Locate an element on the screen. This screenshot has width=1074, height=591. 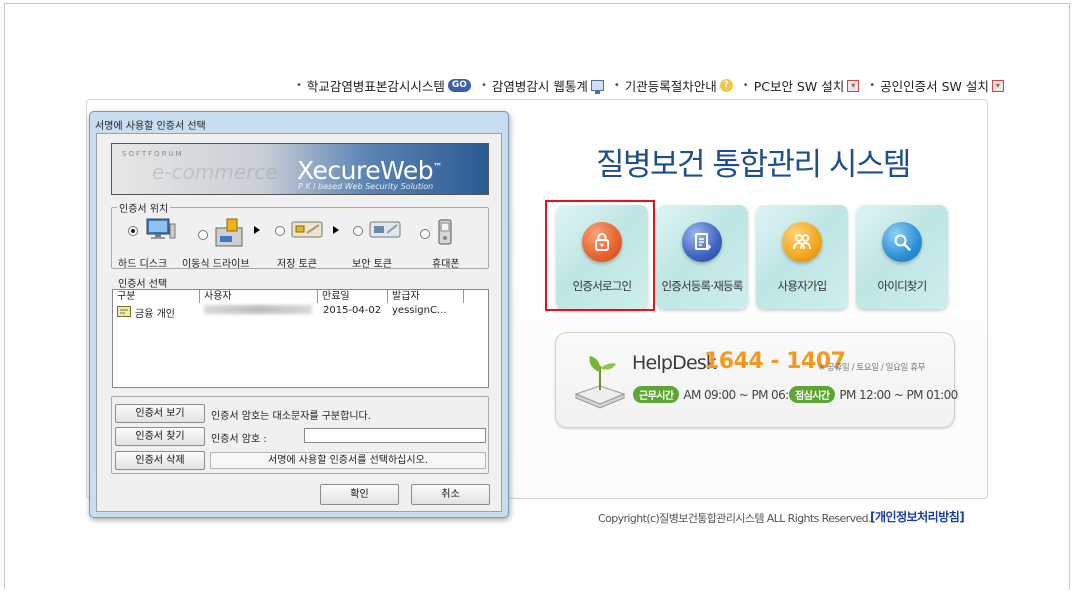
go-icon: GO is located at coordinates (459, 85).